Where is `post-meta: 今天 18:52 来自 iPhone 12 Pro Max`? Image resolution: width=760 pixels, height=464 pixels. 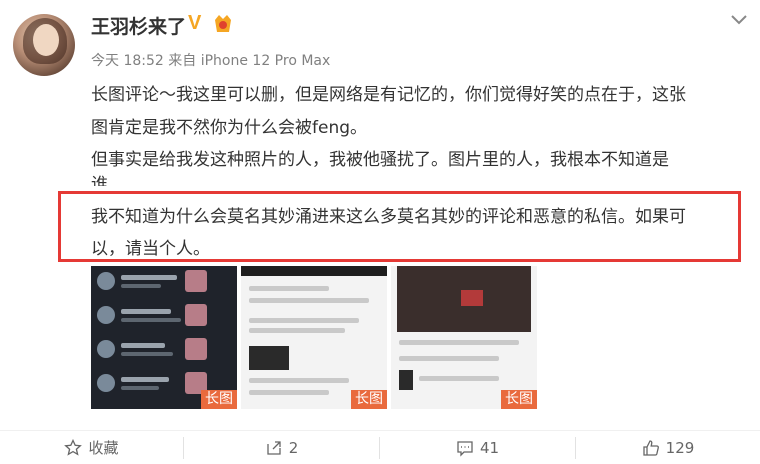
post-meta: 今天 18:52 来自 iPhone 12 Pro Max is located at coordinates (210, 60).